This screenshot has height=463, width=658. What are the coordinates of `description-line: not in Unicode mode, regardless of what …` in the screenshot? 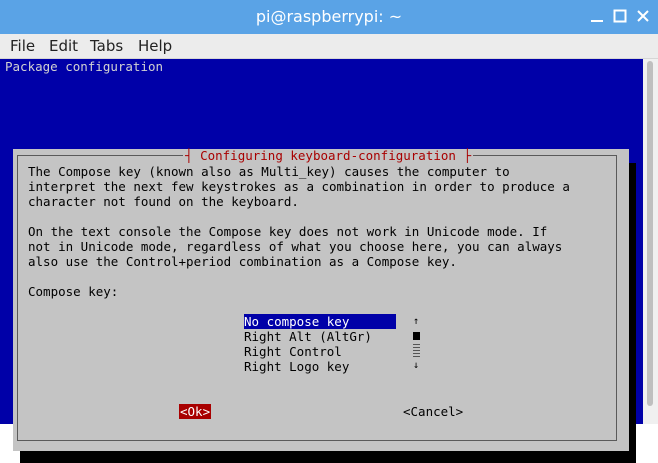 It's located at (295, 246).